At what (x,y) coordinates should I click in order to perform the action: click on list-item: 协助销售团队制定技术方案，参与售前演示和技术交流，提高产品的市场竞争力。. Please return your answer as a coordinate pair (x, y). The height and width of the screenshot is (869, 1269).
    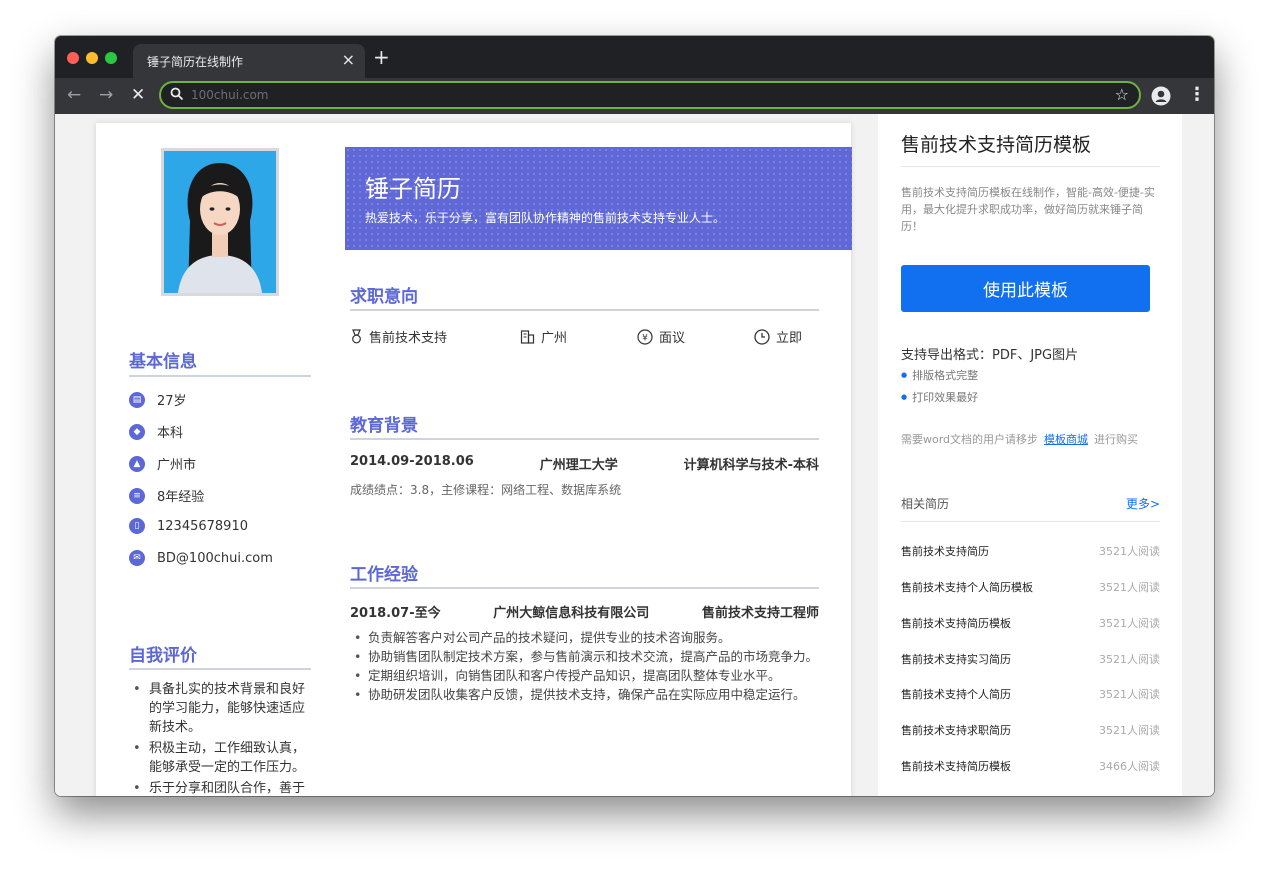
    Looking at the image, I should click on (584, 656).